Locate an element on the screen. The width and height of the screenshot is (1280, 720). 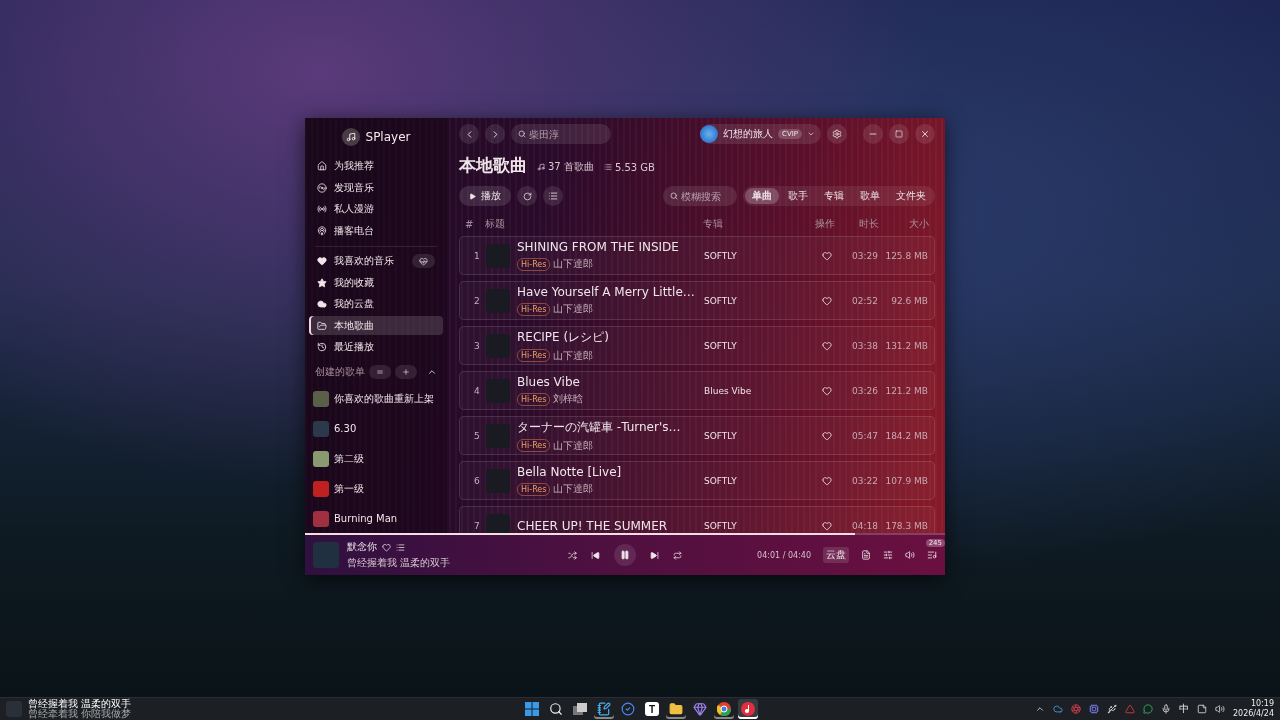
filter-tab: 歌单 is located at coordinates (870, 196).